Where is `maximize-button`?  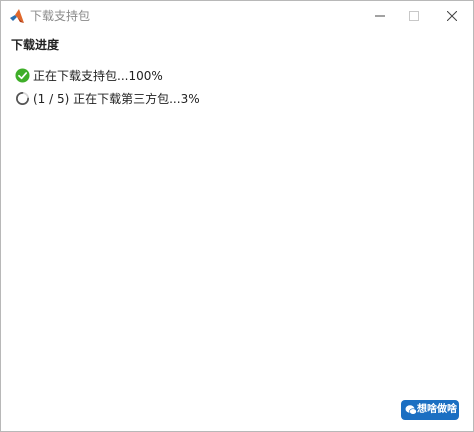
maximize-button is located at coordinates (414, 16).